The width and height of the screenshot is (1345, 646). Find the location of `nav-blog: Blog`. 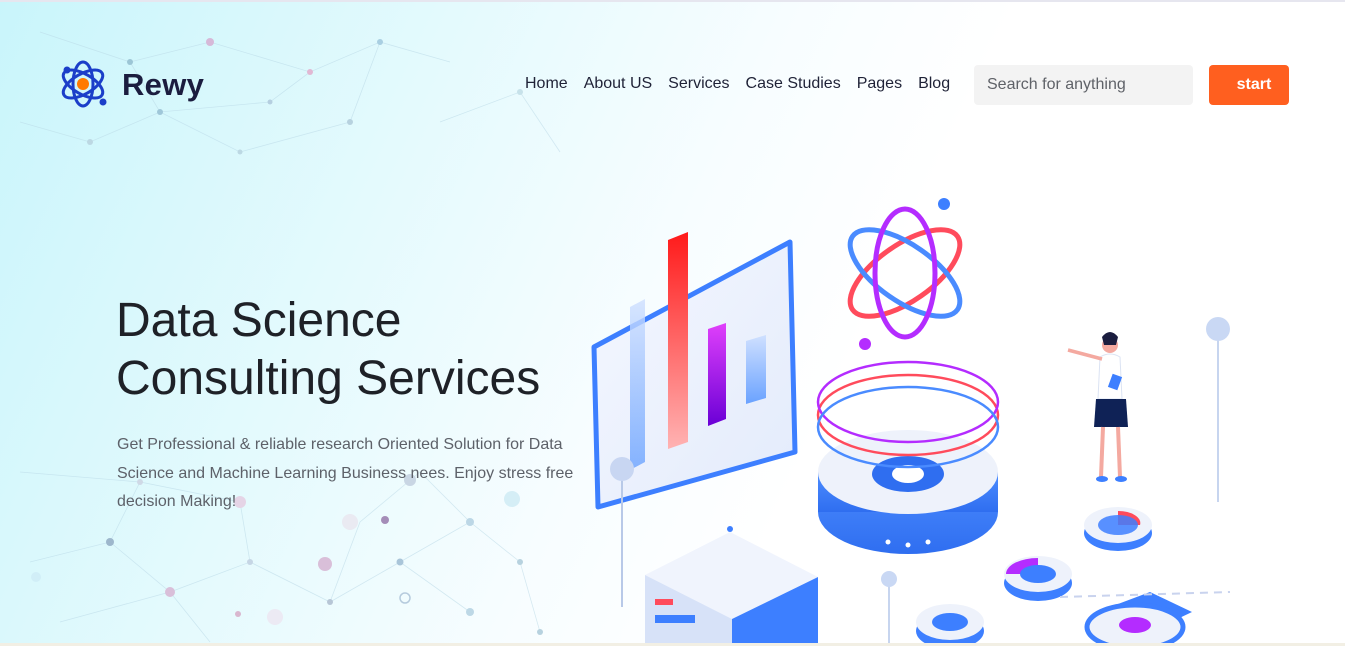

nav-blog: Blog is located at coordinates (934, 84).